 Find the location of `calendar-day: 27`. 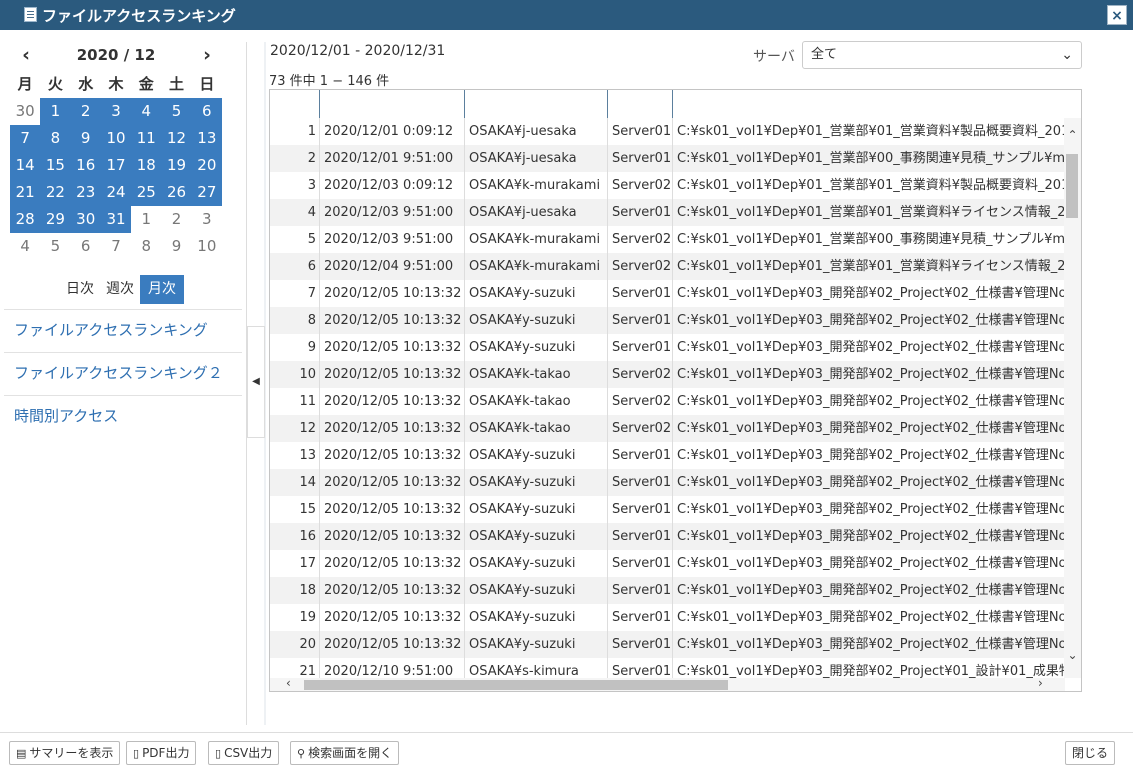

calendar-day: 27 is located at coordinates (206, 192).